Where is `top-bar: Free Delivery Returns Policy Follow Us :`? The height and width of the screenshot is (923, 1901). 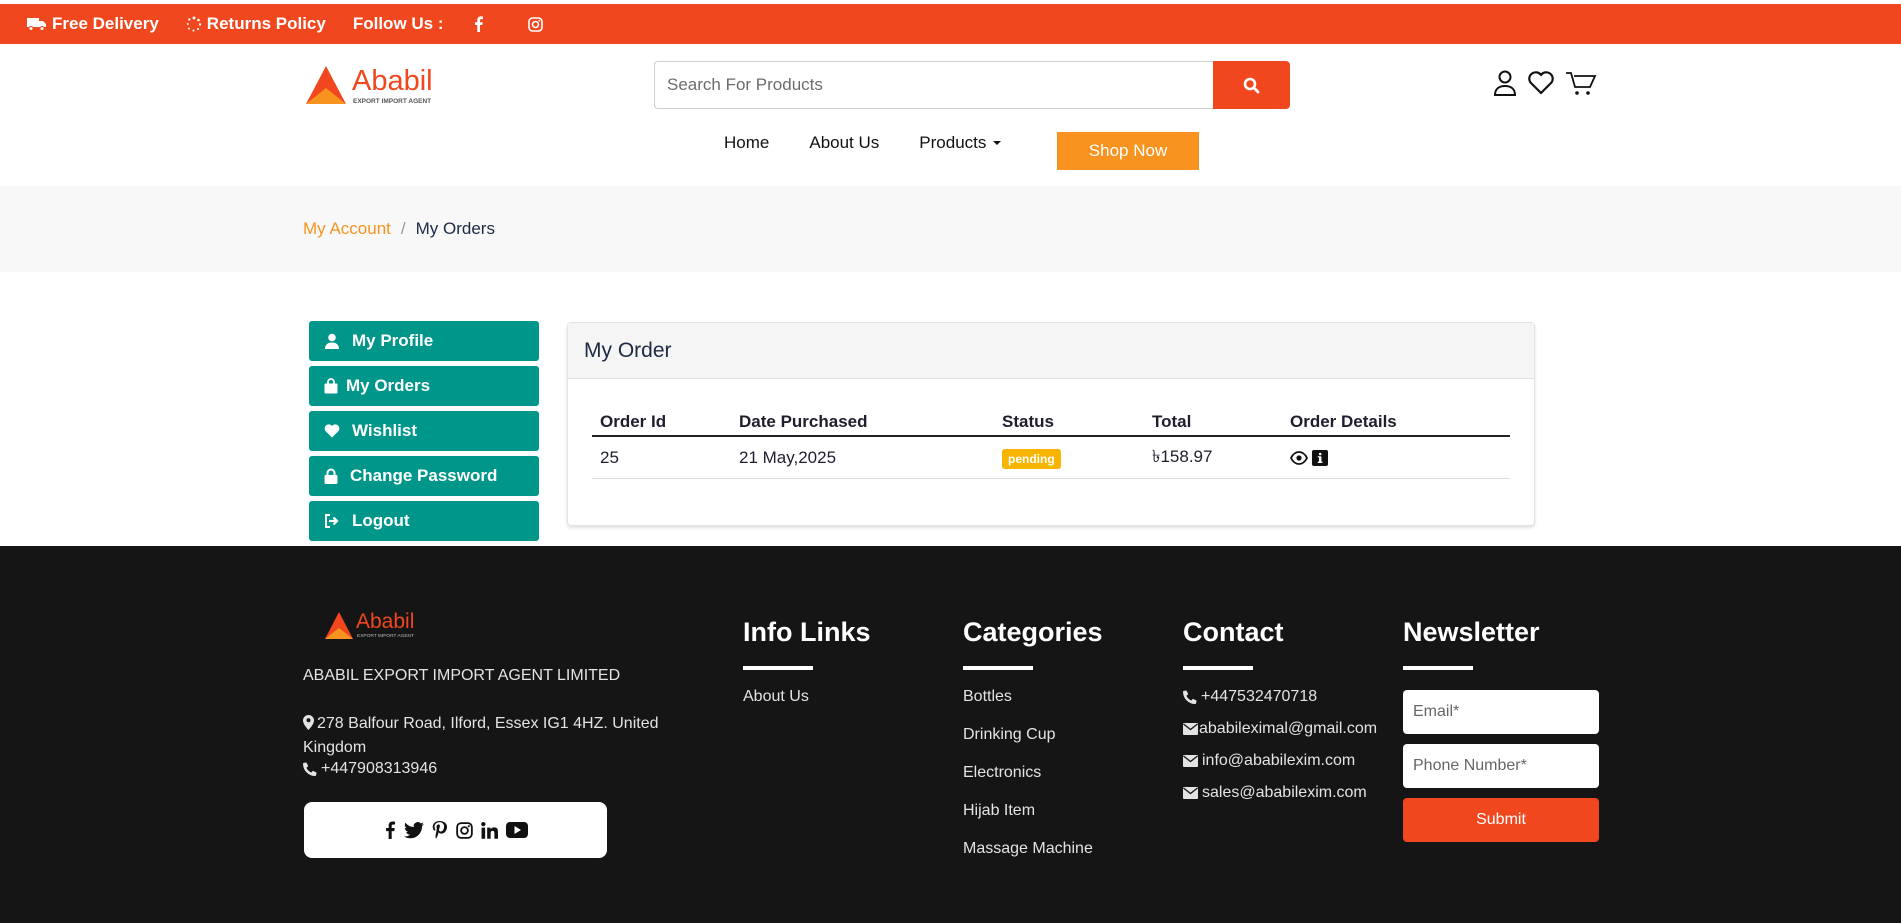
top-bar: Free Delivery Returns Policy Follow Us : is located at coordinates (950, 24).